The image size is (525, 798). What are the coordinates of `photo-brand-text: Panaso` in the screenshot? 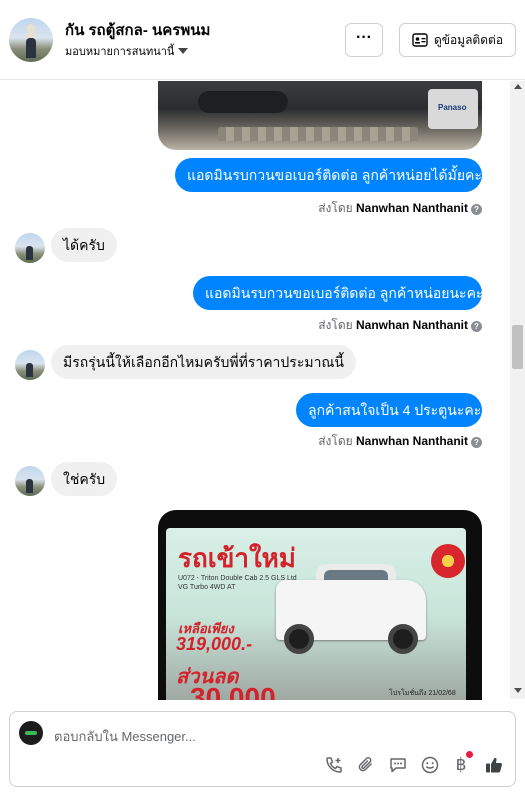 It's located at (452, 107).